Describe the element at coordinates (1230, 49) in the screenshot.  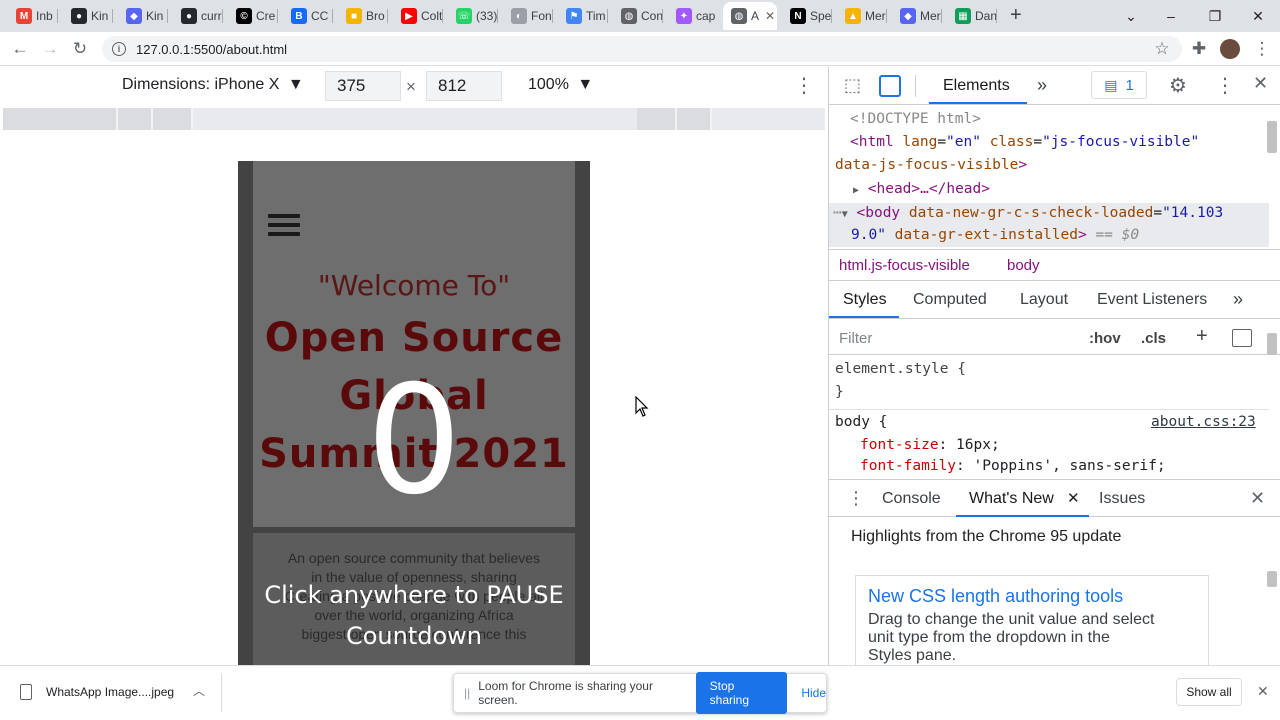
I see `profile-avatar` at that location.